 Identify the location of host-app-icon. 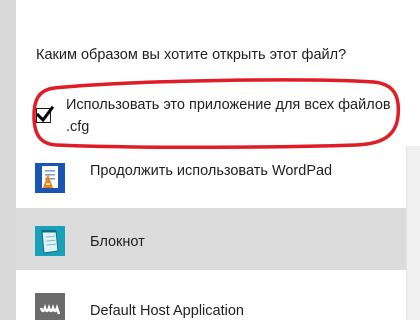
(50, 306).